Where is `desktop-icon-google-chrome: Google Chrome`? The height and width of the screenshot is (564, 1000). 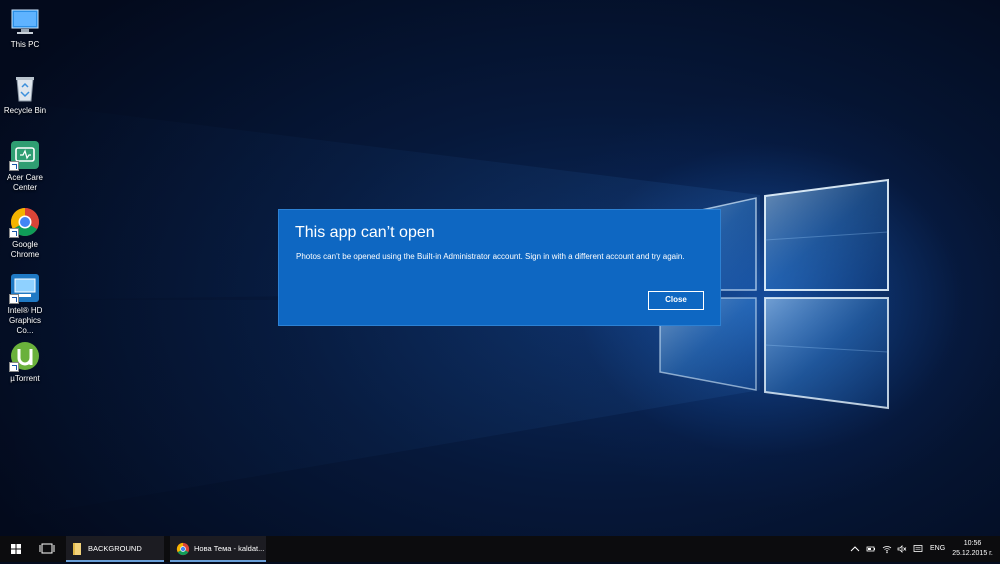 desktop-icon-google-chrome: Google Chrome is located at coordinates (25, 233).